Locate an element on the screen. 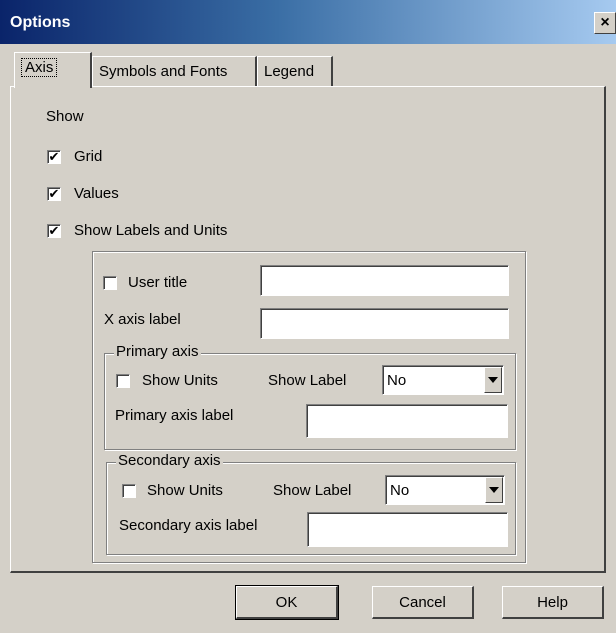 Image resolution: width=616 pixels, height=633 pixels. tab-axis: Axis is located at coordinates (53, 70).